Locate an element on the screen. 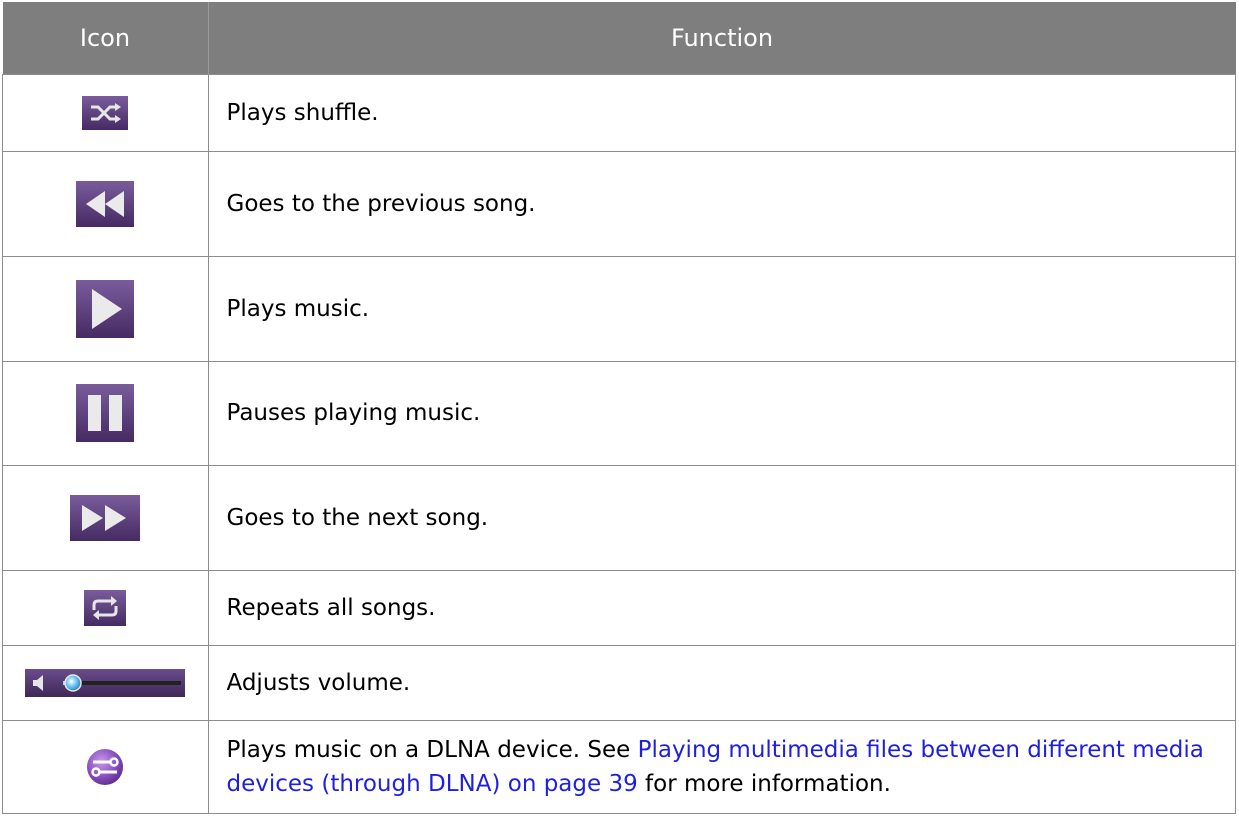  function-text: Goes to the previous song. is located at coordinates (721, 204).